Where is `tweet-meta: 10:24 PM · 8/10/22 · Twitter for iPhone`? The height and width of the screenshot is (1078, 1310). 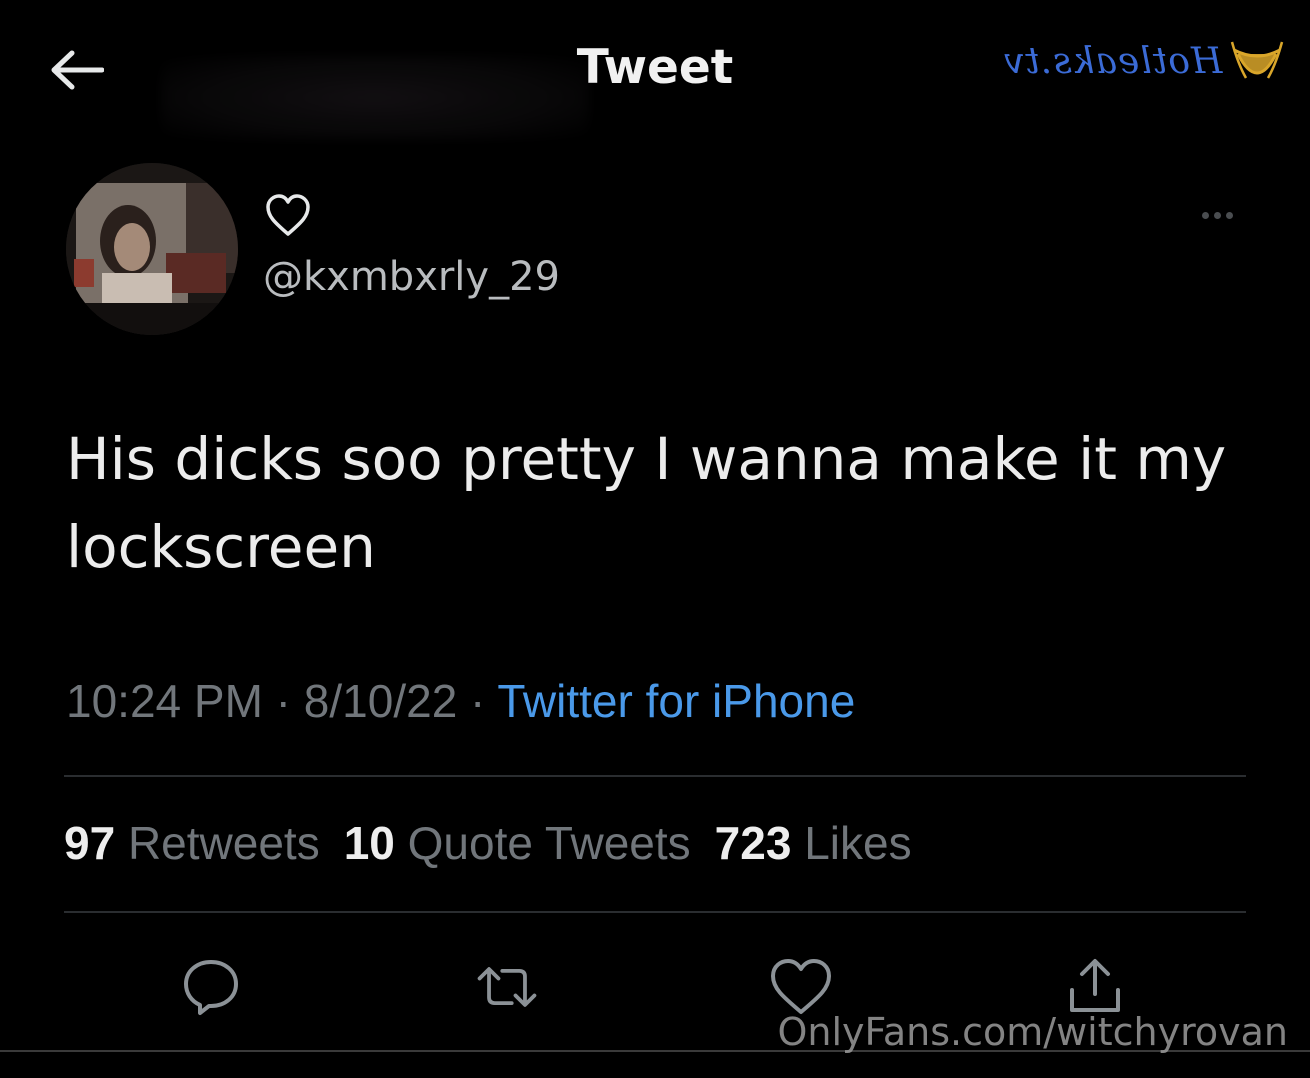 tweet-meta: 10:24 PM · 8/10/22 · Twitter for iPhone is located at coordinates (460, 701).